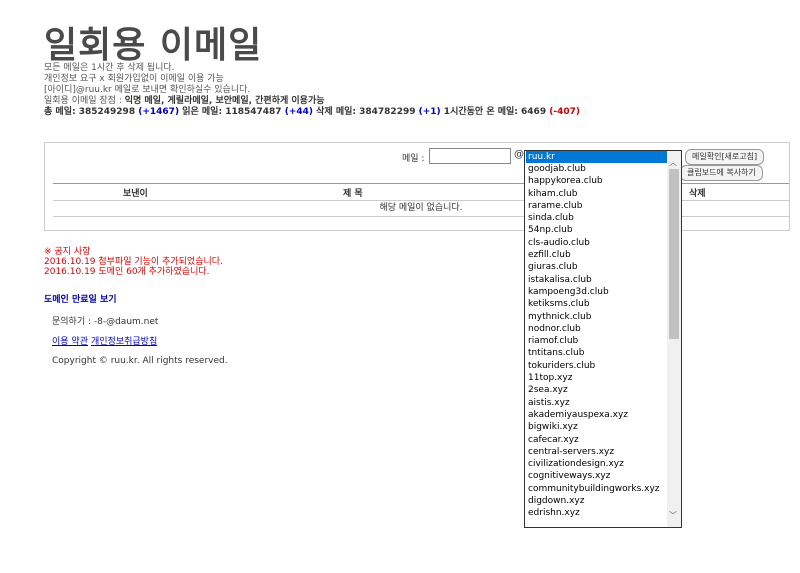 This screenshot has width=800, height=573. I want to click on info-line: 개인정보 요구 x 회원가입없이 이메일 이용 가능, so click(134, 79).